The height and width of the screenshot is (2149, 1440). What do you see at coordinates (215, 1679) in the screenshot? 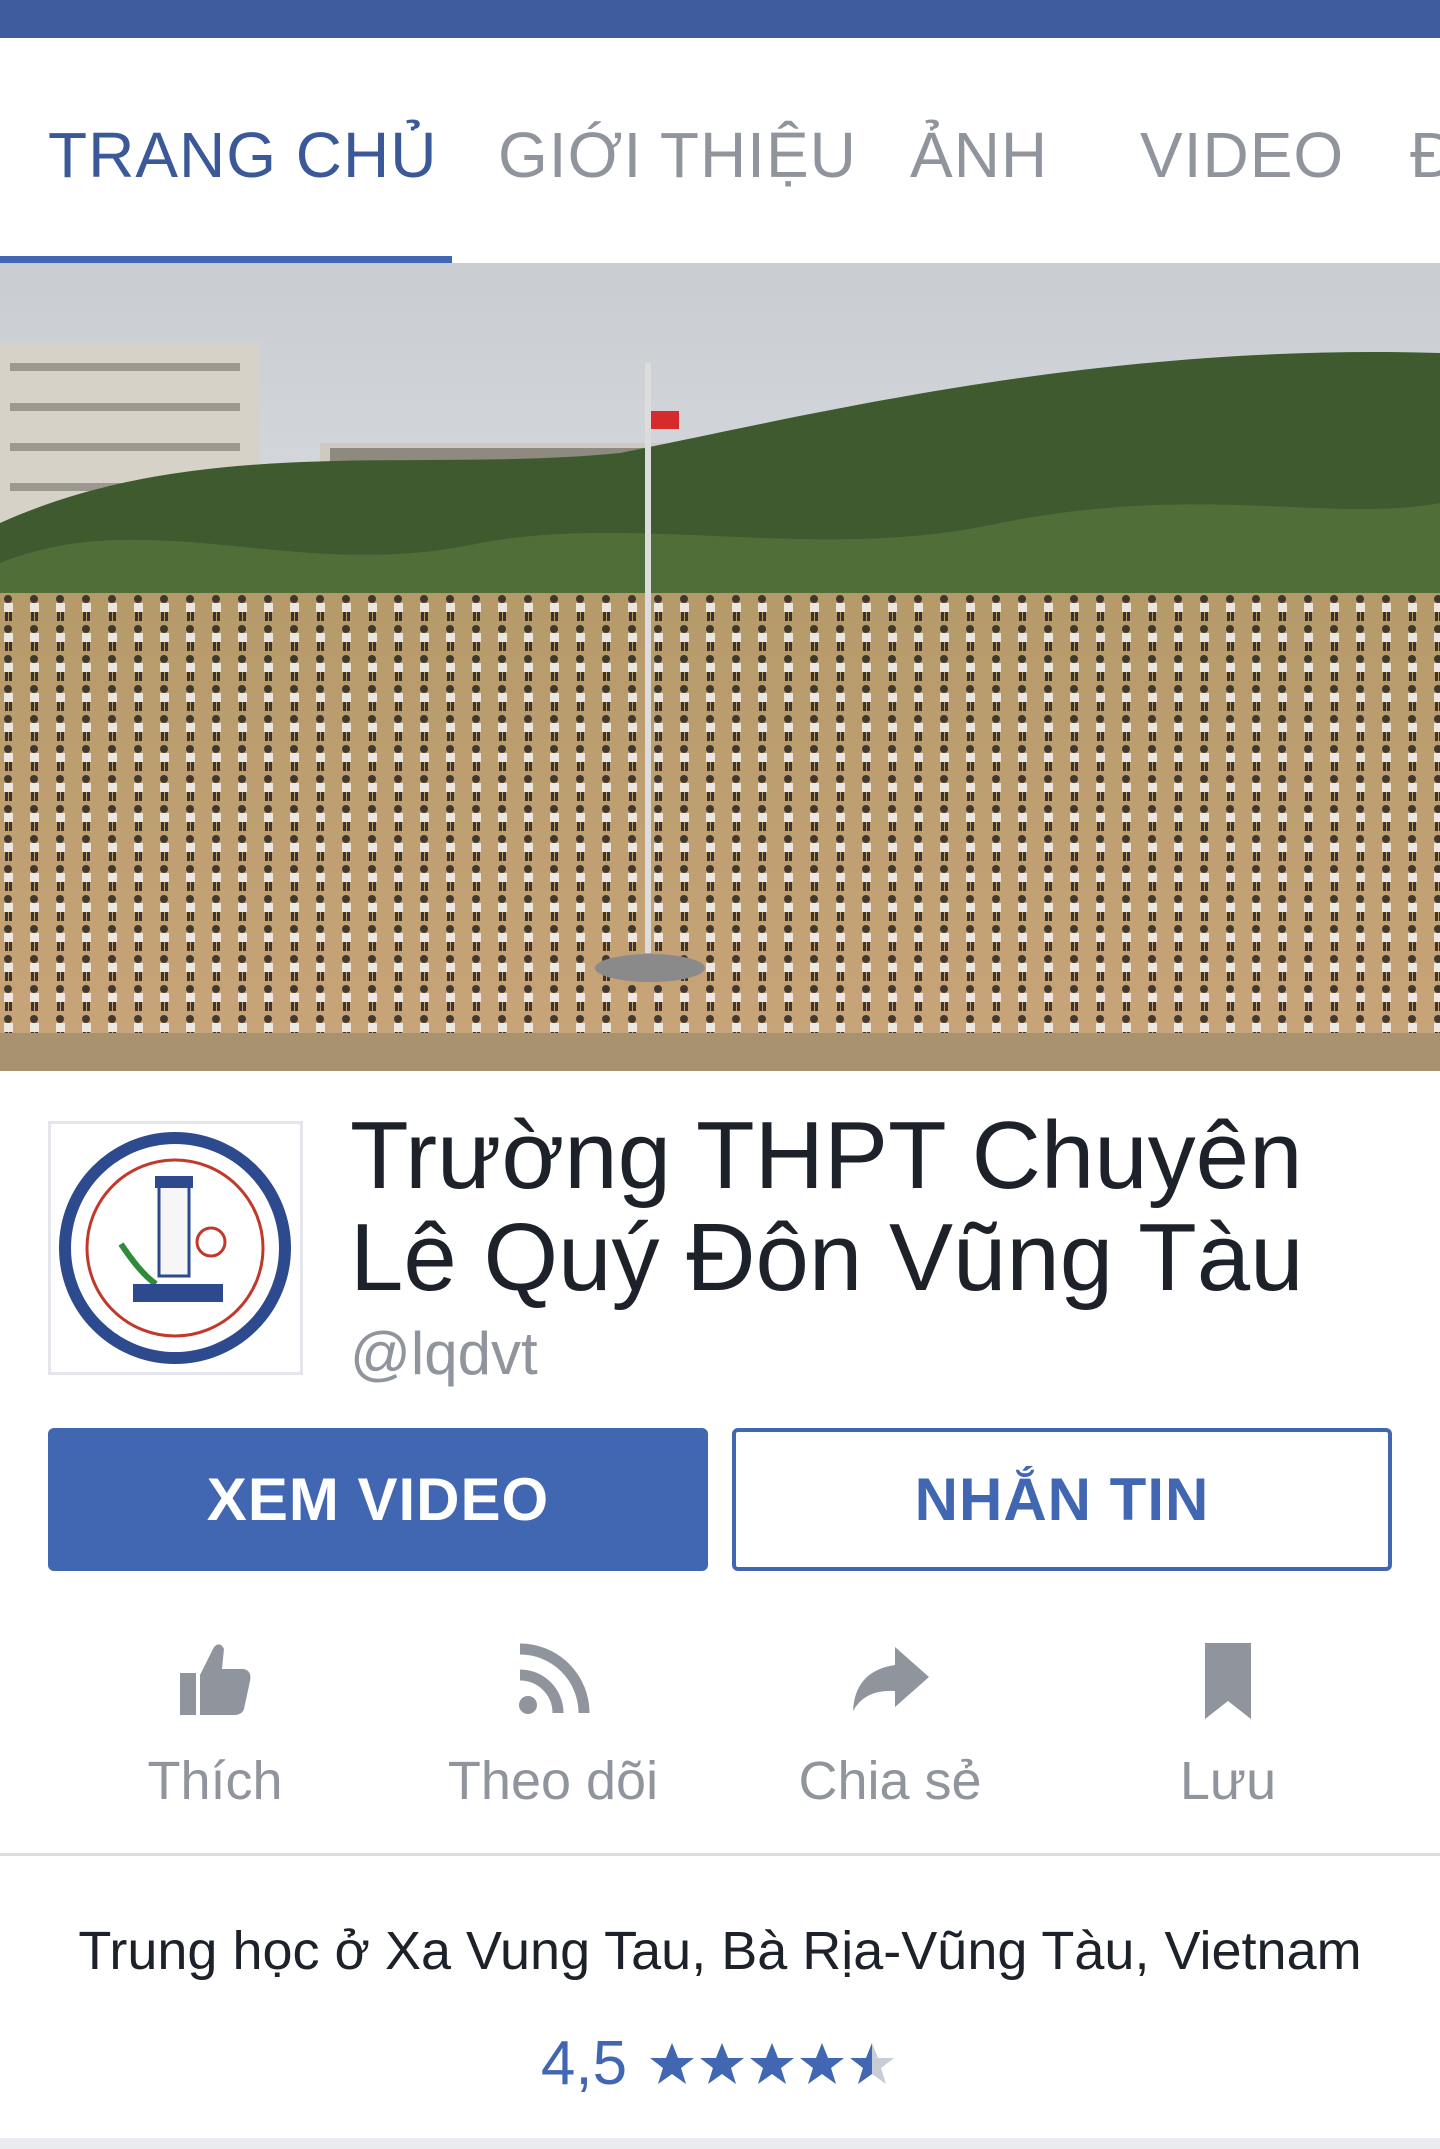
I see `thumbs-up-icon` at bounding box center [215, 1679].